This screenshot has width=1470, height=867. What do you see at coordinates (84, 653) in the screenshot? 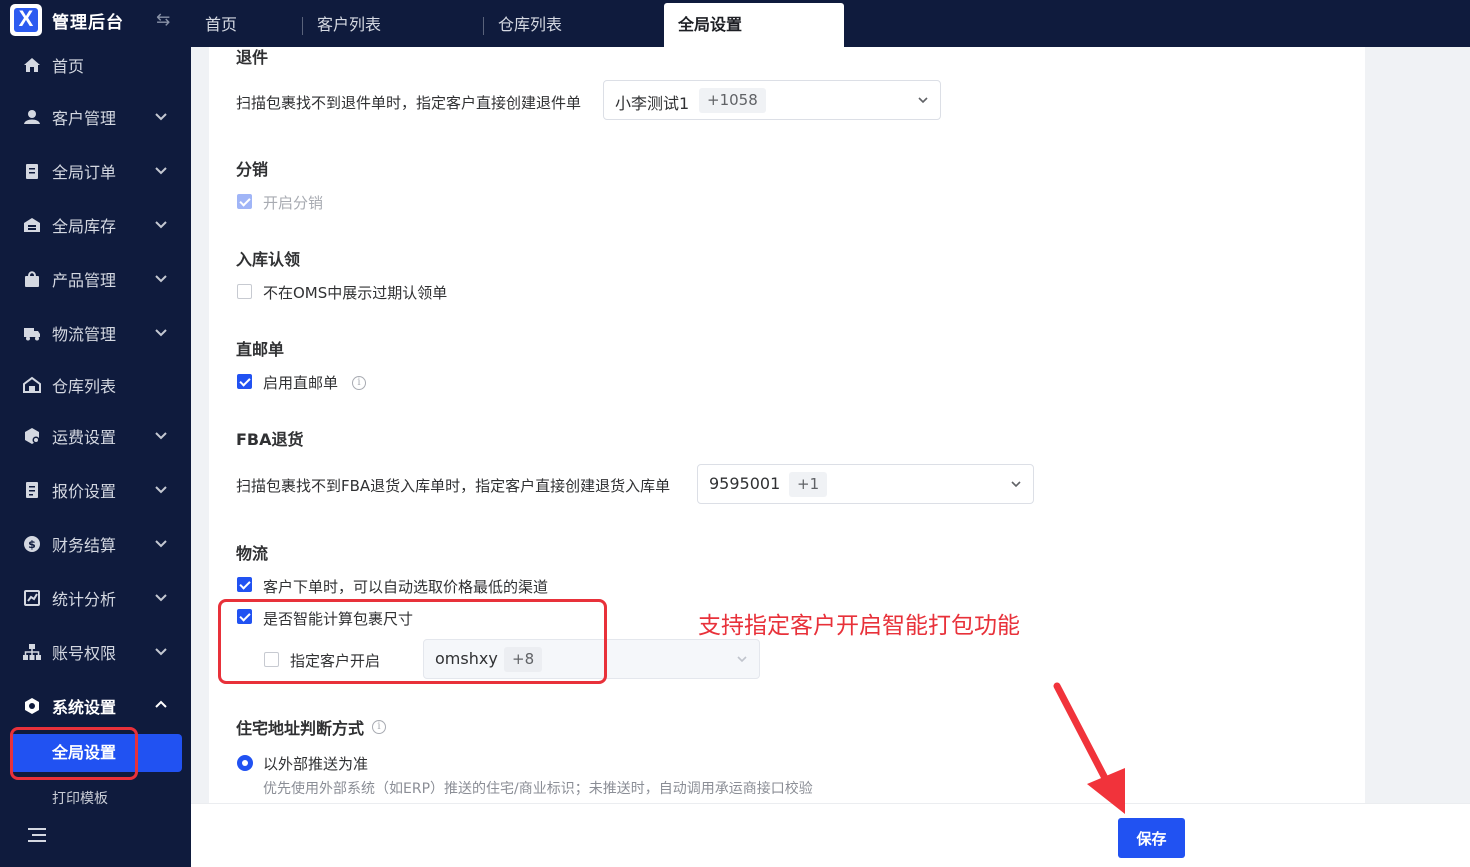
I see `sidebar-item-label: 账号权限` at bounding box center [84, 653].